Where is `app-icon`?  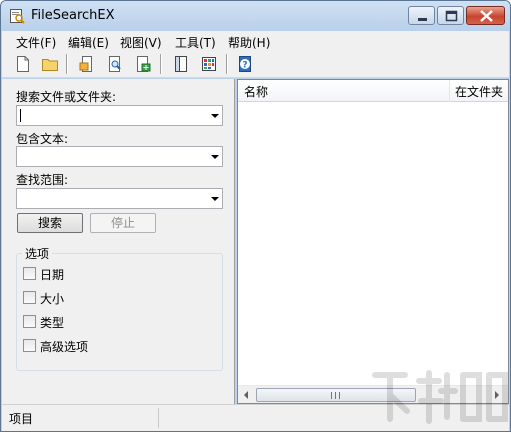 app-icon is located at coordinates (17, 16).